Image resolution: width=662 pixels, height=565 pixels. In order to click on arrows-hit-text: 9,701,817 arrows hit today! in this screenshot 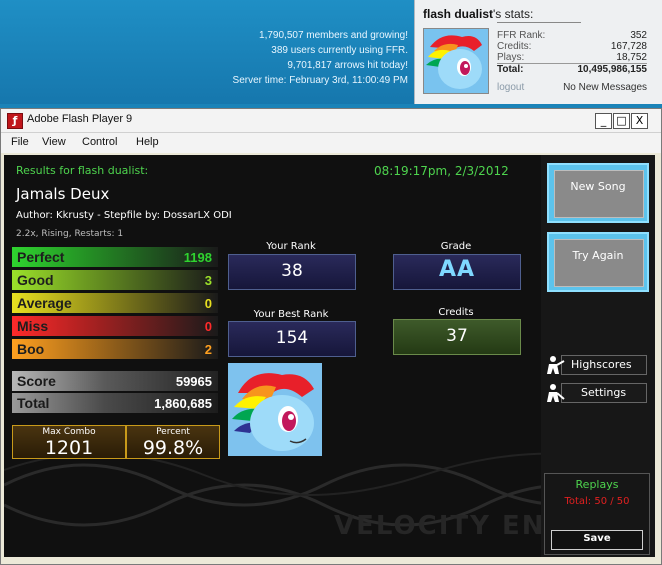, I will do `click(347, 65)`.